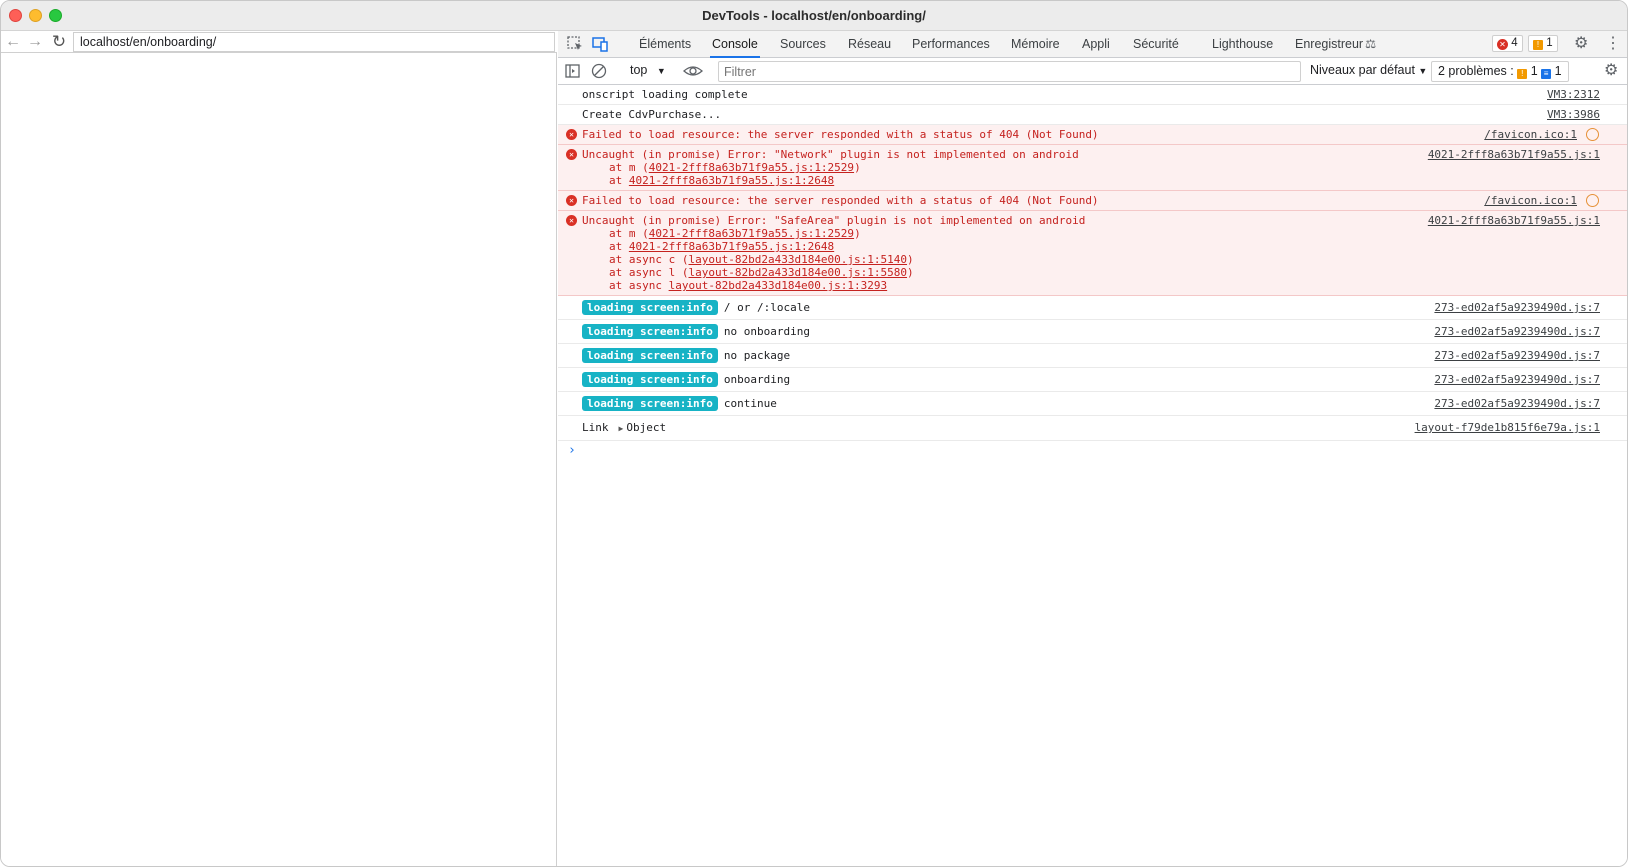 The height and width of the screenshot is (867, 1628). Describe the element at coordinates (646, 427) in the screenshot. I see `object-preview: Object` at that location.